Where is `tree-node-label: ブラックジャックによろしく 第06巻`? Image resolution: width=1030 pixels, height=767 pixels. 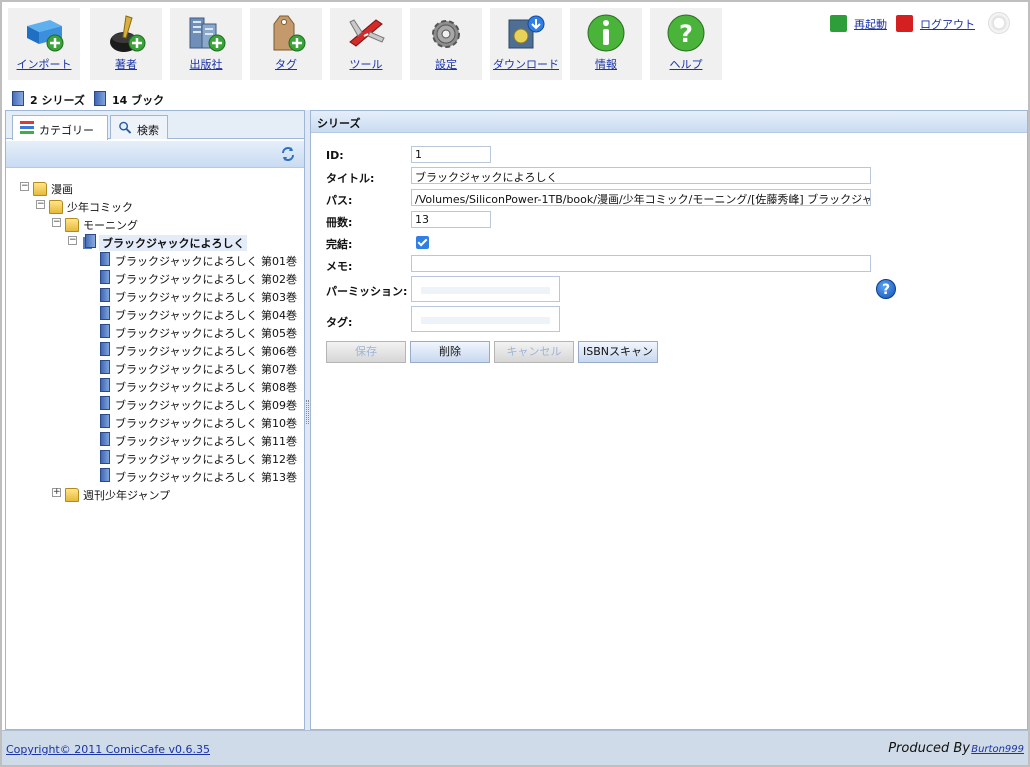 tree-node-label: ブラックジャックによろしく 第06巻 is located at coordinates (206, 351).